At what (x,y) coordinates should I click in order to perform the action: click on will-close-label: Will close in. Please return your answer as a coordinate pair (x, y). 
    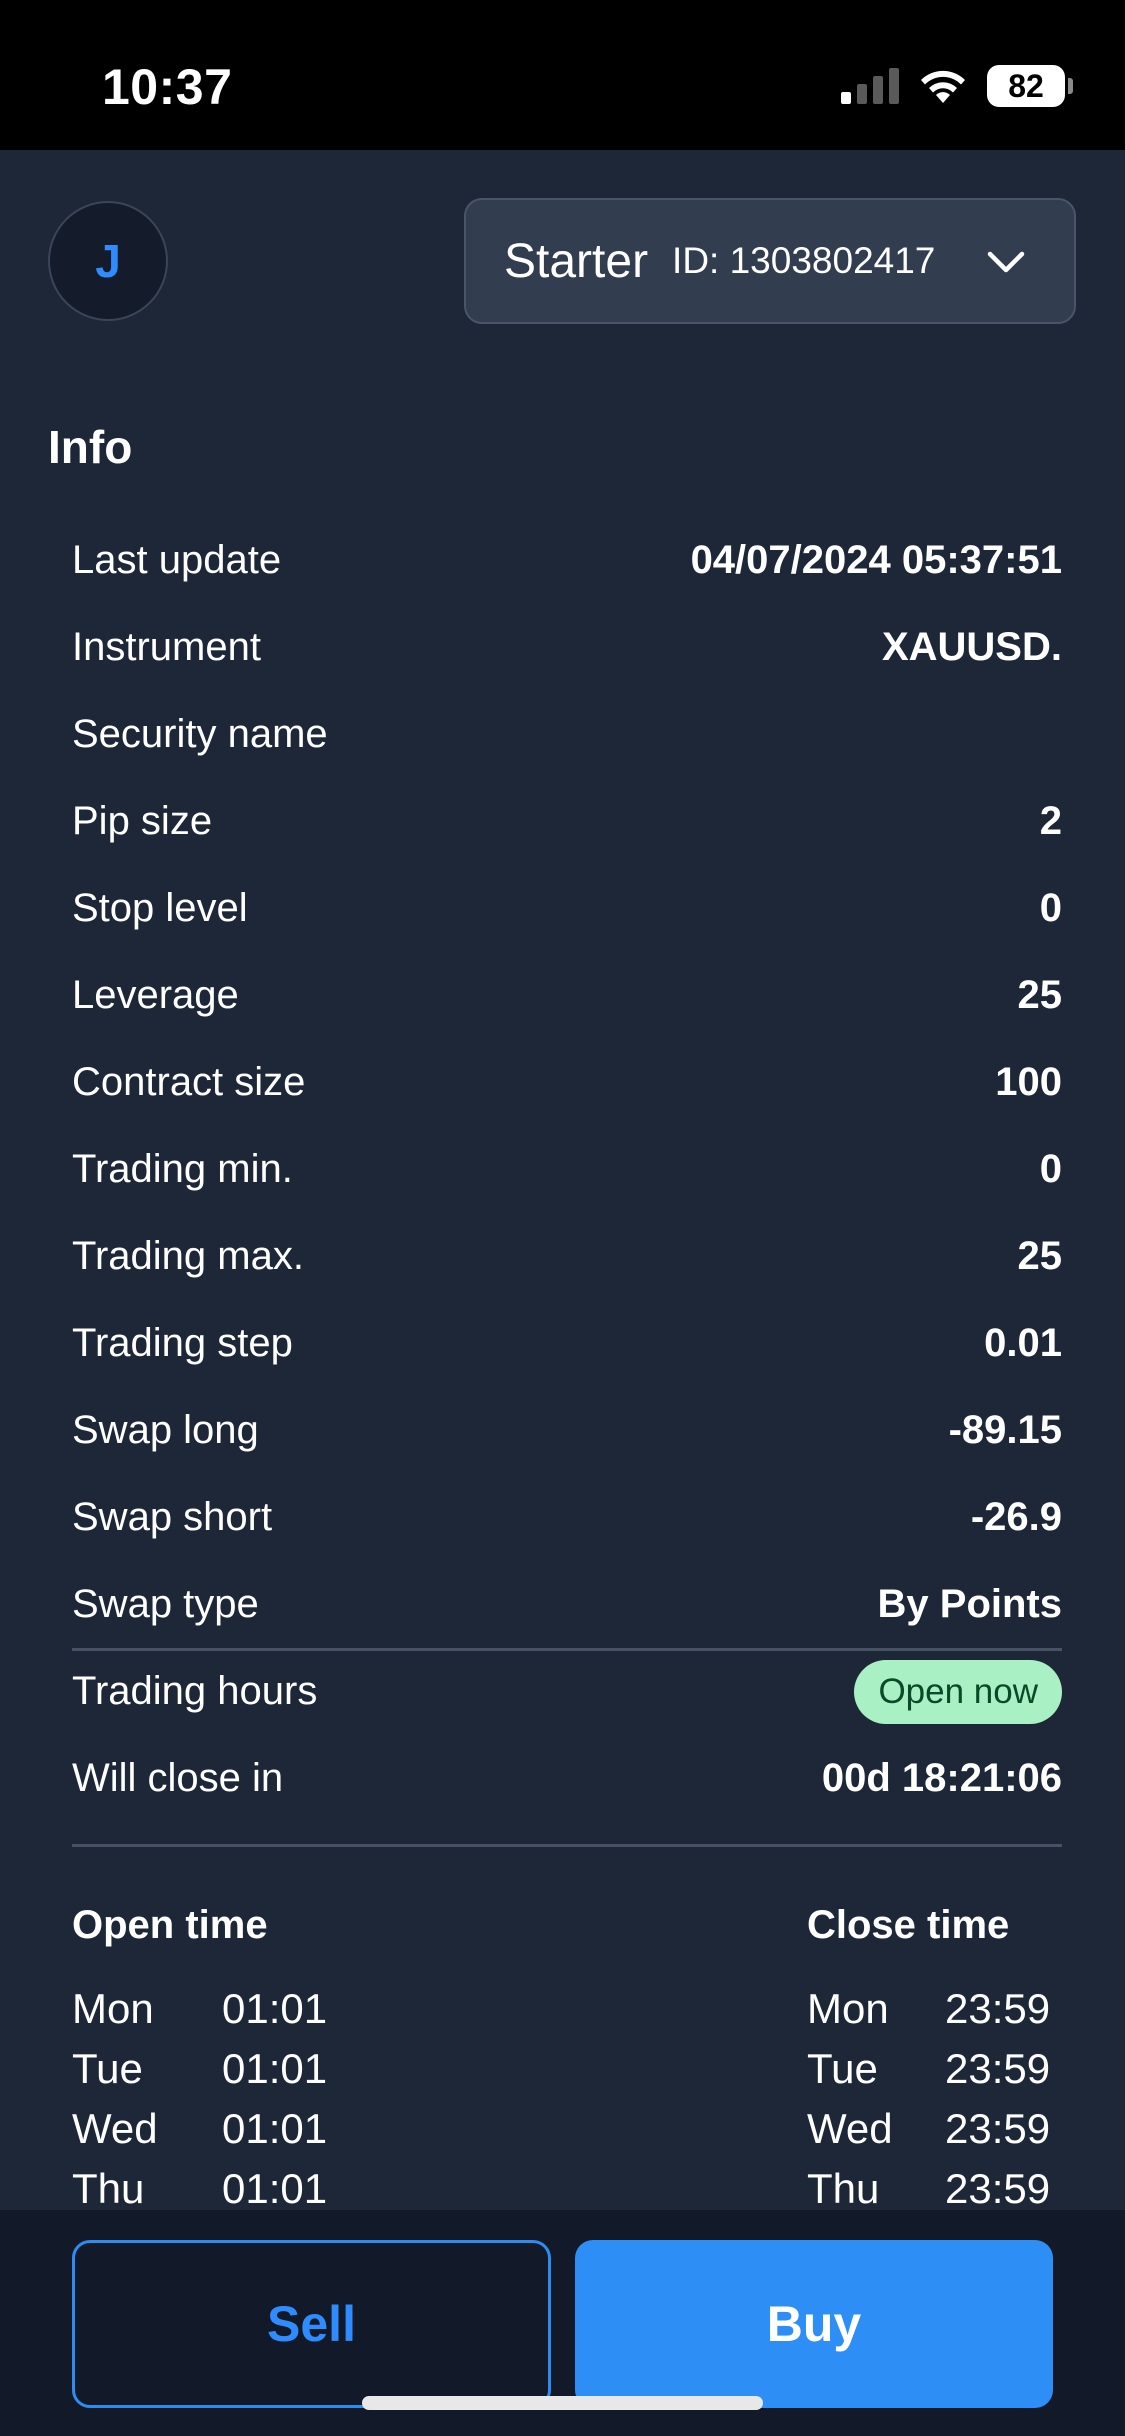
    Looking at the image, I should click on (178, 1778).